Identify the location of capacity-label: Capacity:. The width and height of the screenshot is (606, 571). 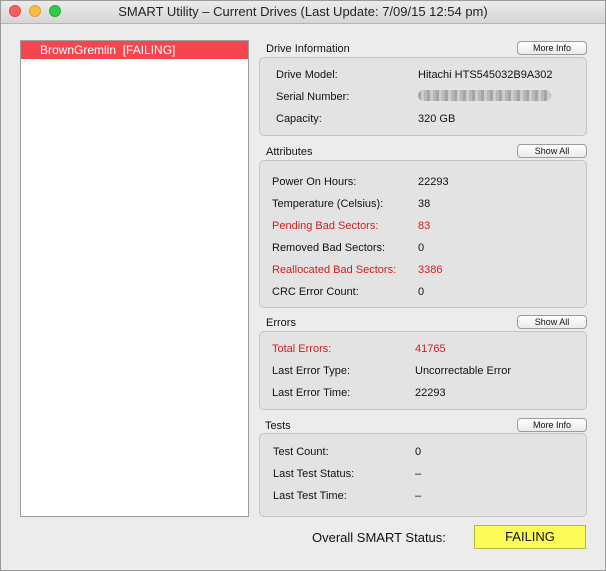
(299, 119).